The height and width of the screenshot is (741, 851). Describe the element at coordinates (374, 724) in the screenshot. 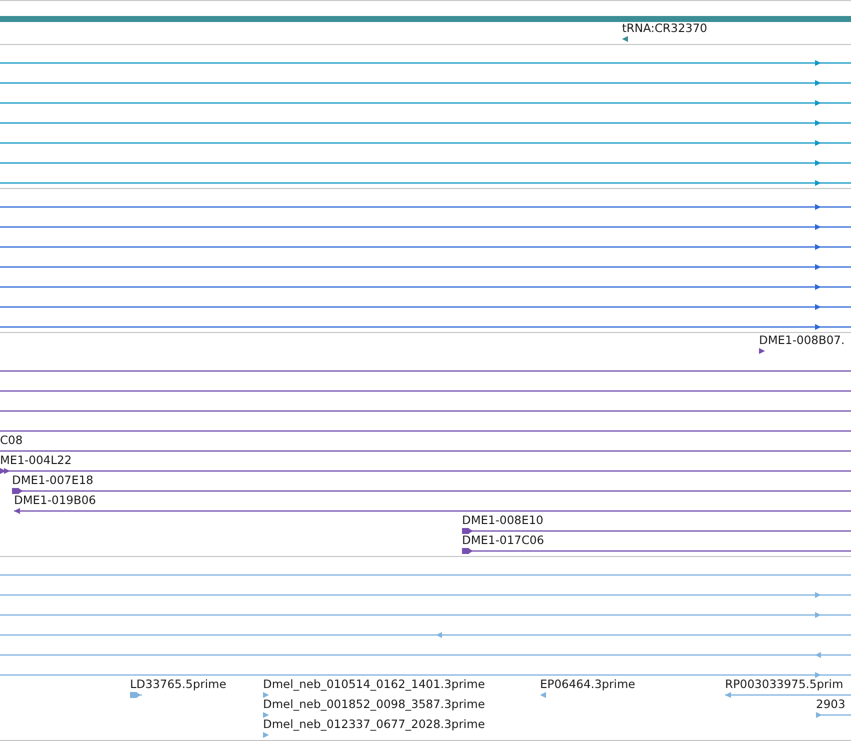

I see `feature-label: Dmel_neb_012337_0677_2028.3prime` at that location.